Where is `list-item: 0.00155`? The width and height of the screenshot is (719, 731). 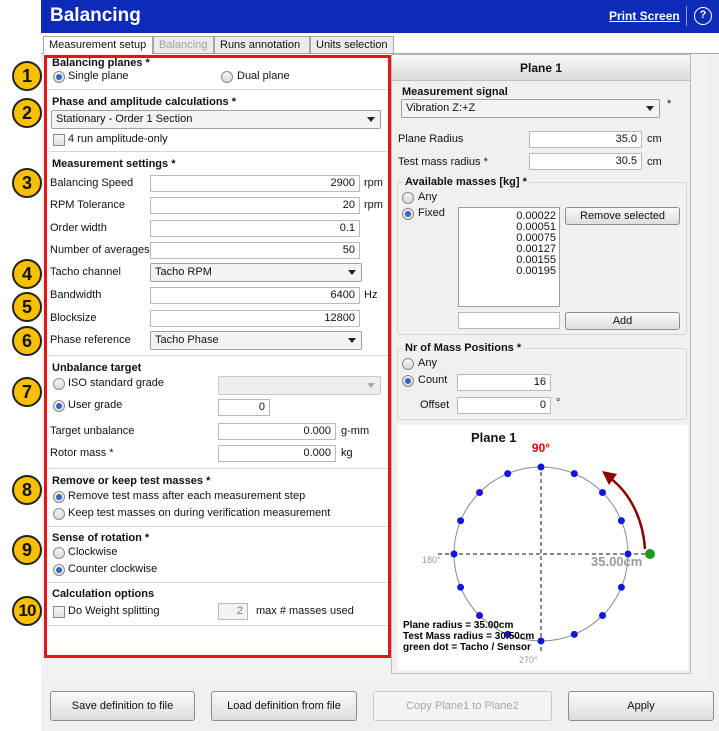 list-item: 0.00155 is located at coordinates (536, 260).